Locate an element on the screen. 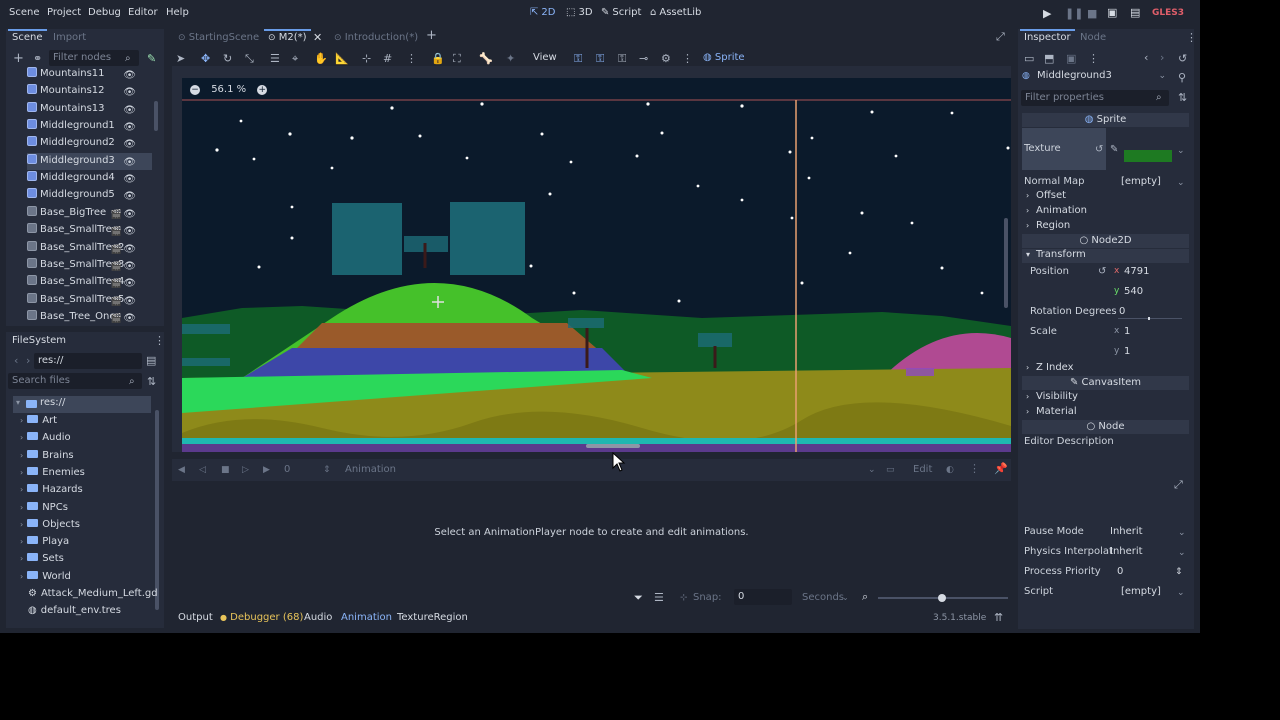 The width and height of the screenshot is (1280, 720). file-item-objects: › Objects is located at coordinates (50, 525).